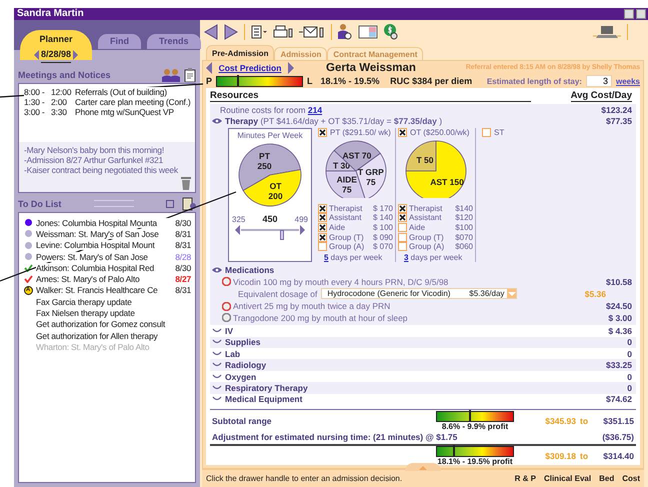  Describe the element at coordinates (534, 81) in the screenshot. I see `stay-label: Estimated length of stay:` at that location.